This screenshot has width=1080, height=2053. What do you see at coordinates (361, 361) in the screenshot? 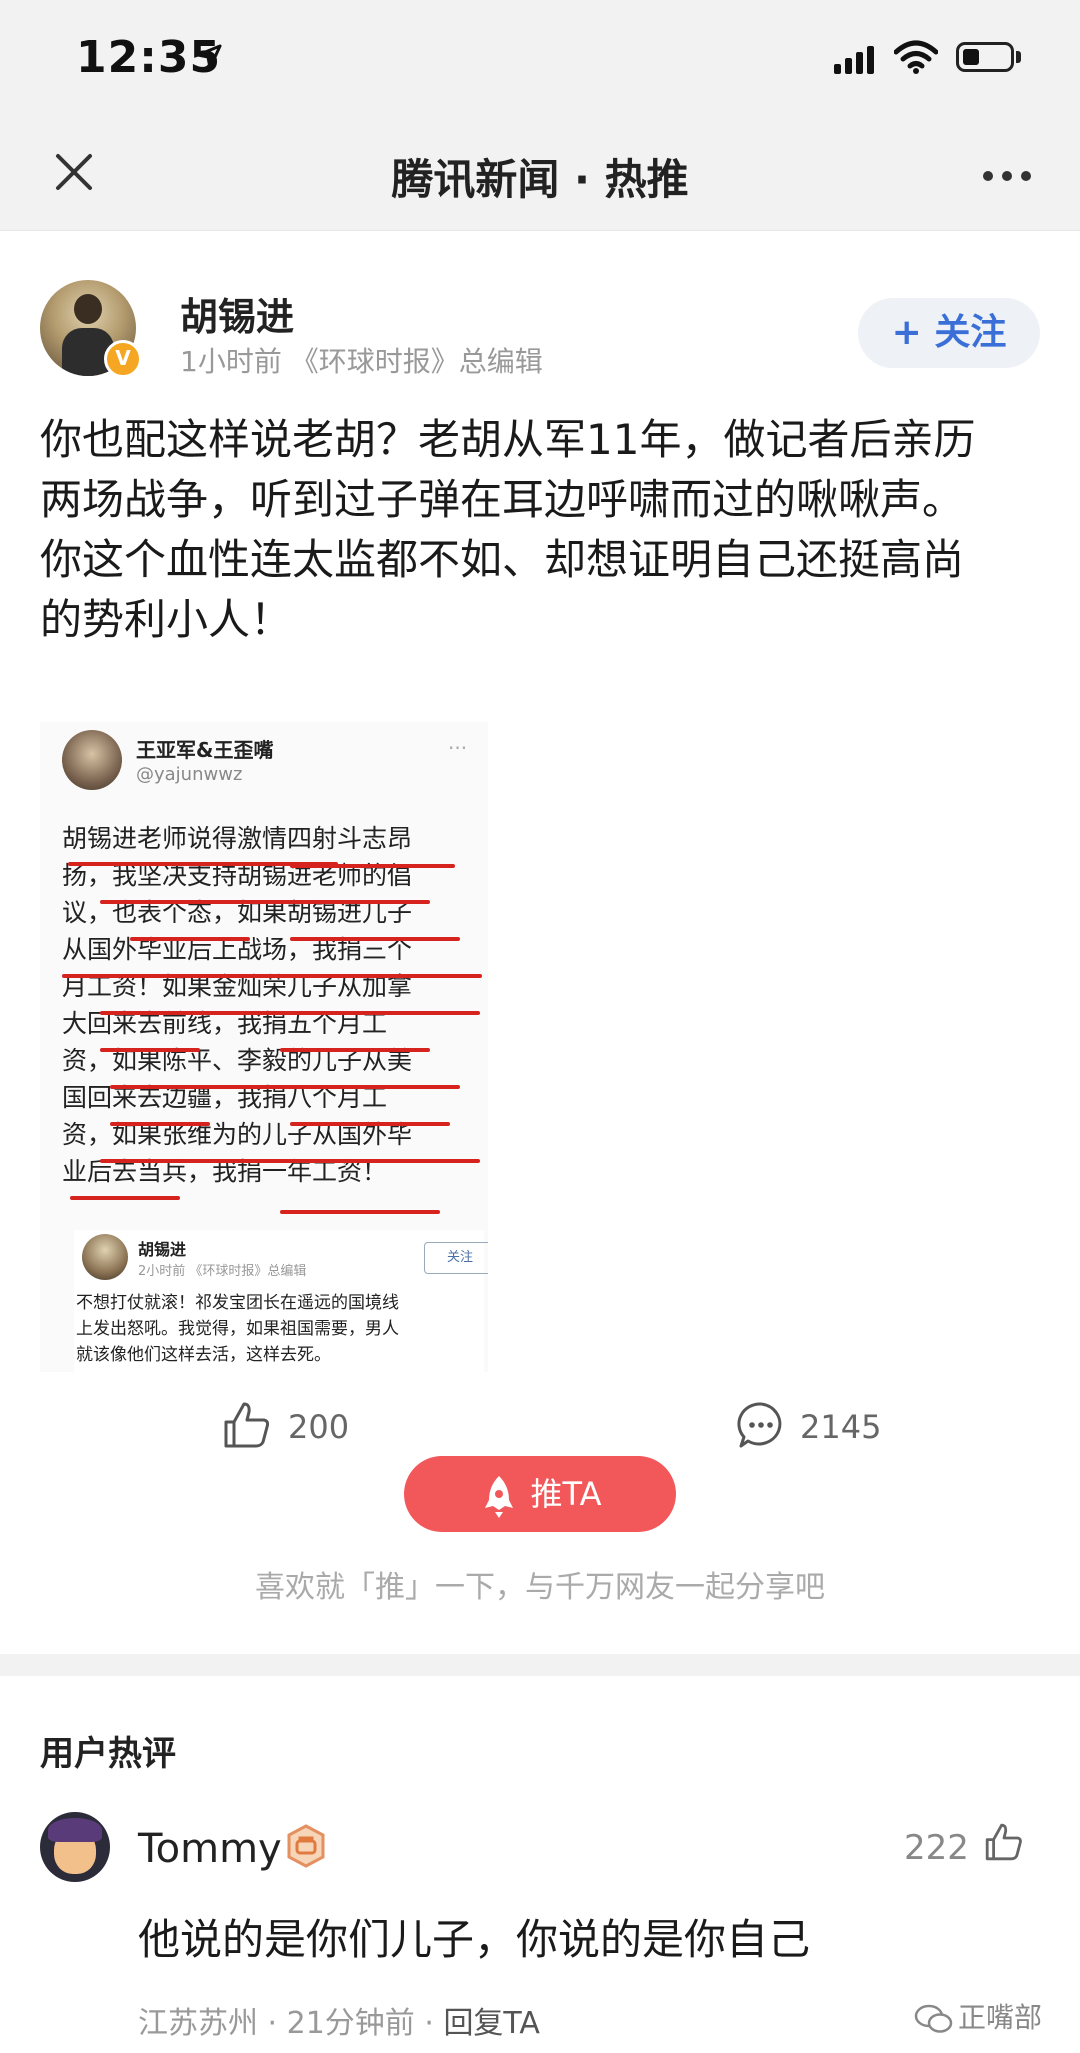
I see `author-meta: 1小时前 《环球时报》总编辑` at bounding box center [361, 361].